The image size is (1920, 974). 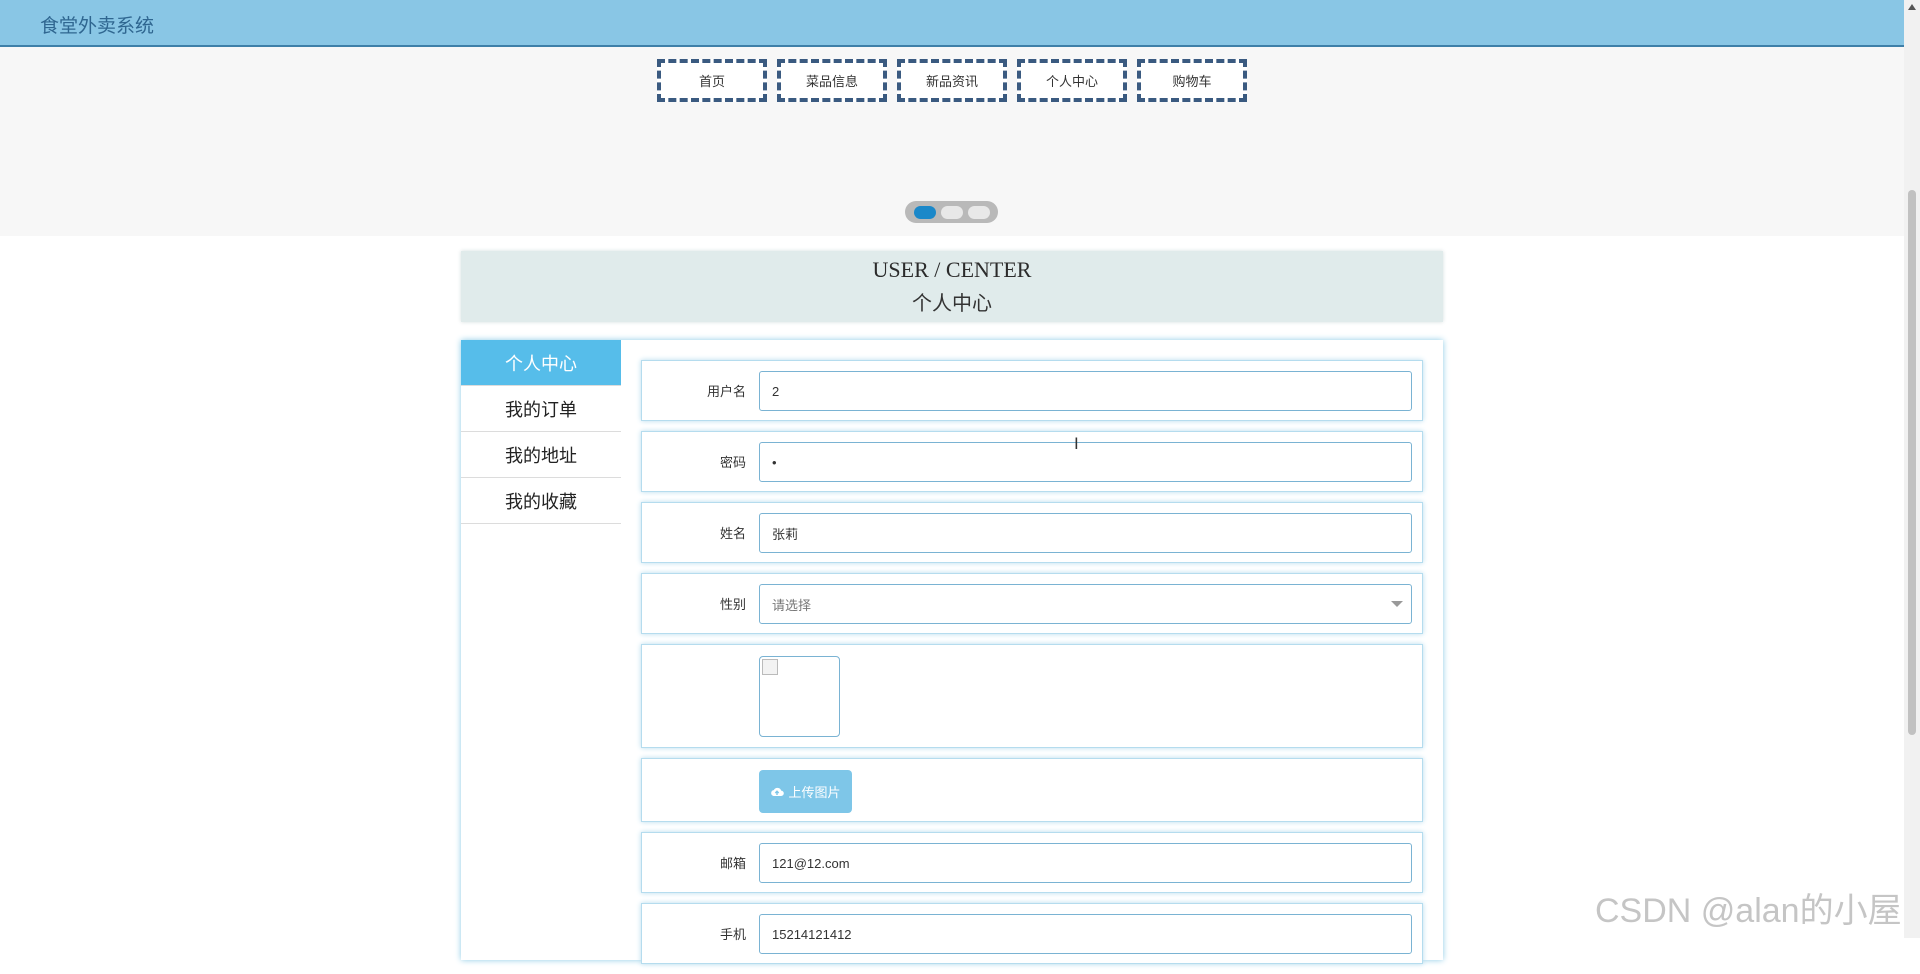 I want to click on form-row-phone: 手机 15214121412, so click(x=1032, y=933).